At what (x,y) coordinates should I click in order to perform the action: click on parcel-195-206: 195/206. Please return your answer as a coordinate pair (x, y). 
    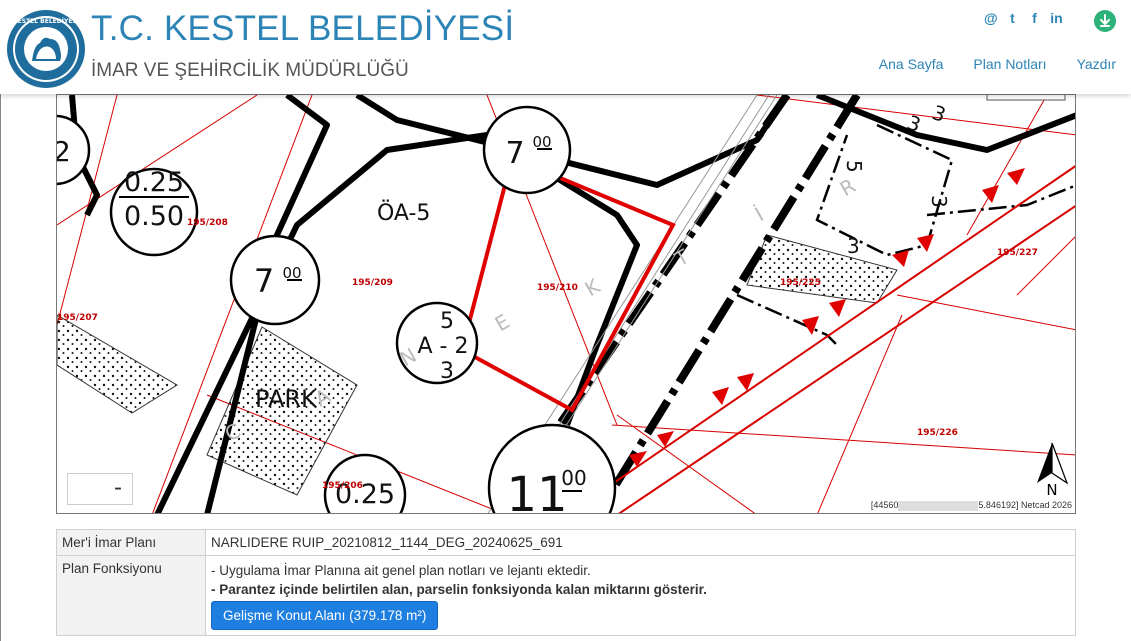
    Looking at the image, I should click on (342, 486).